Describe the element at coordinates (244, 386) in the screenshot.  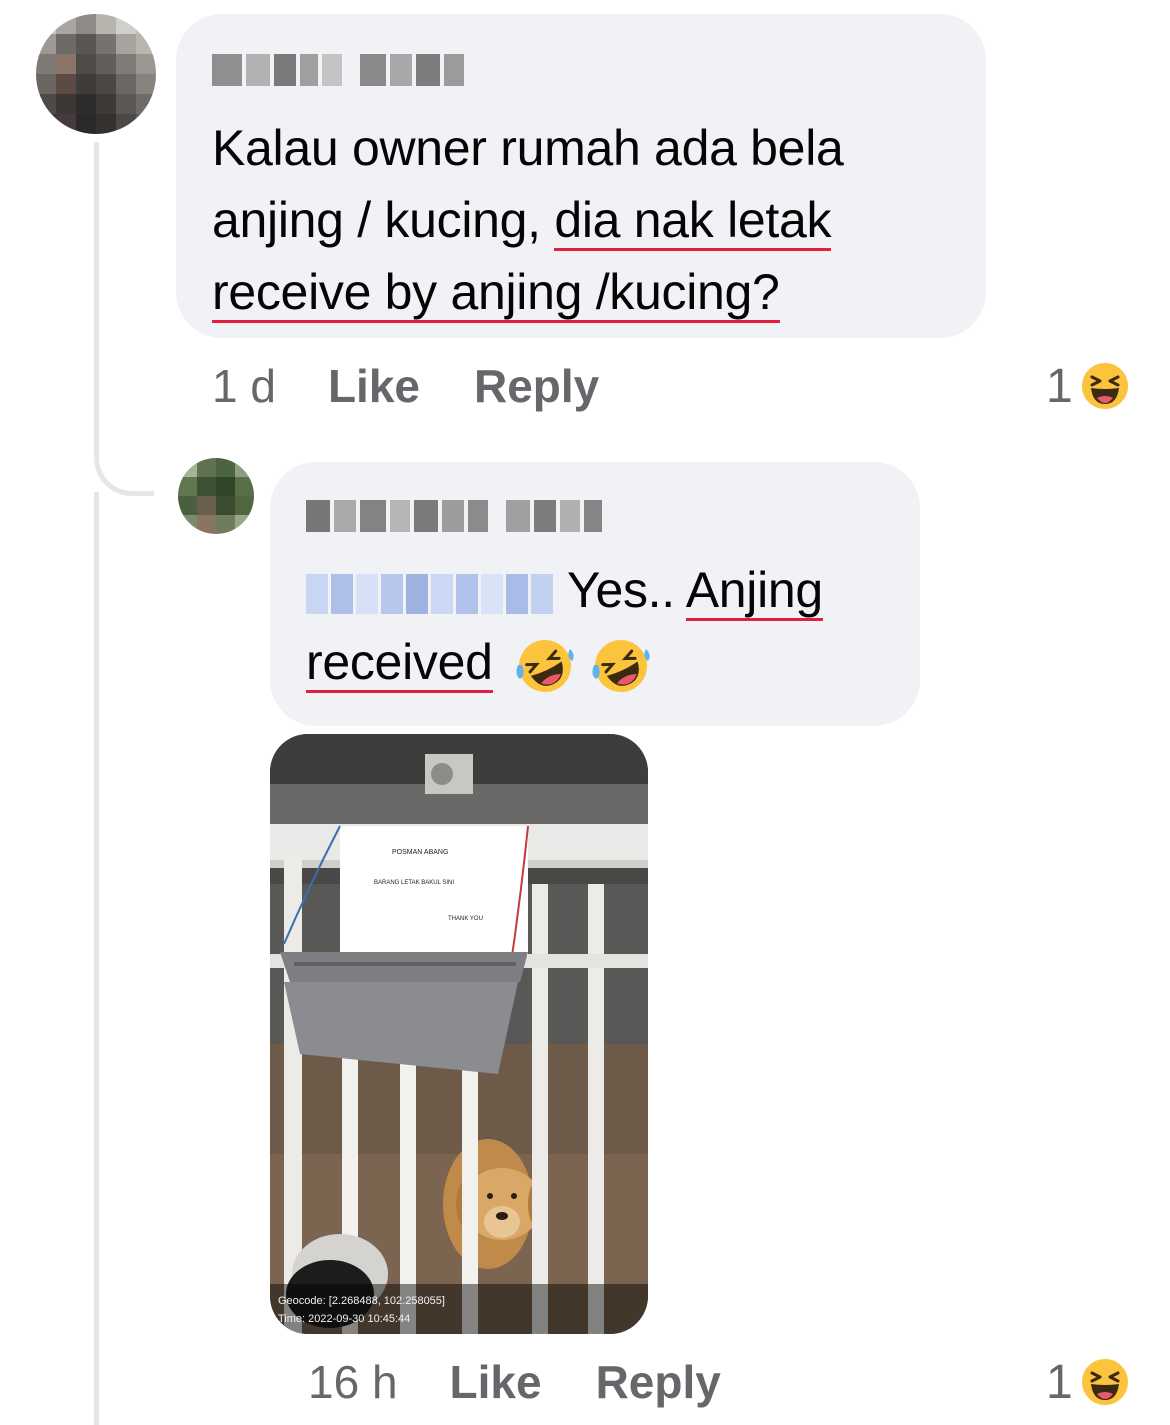
I see `timestamp: 1 d` at that location.